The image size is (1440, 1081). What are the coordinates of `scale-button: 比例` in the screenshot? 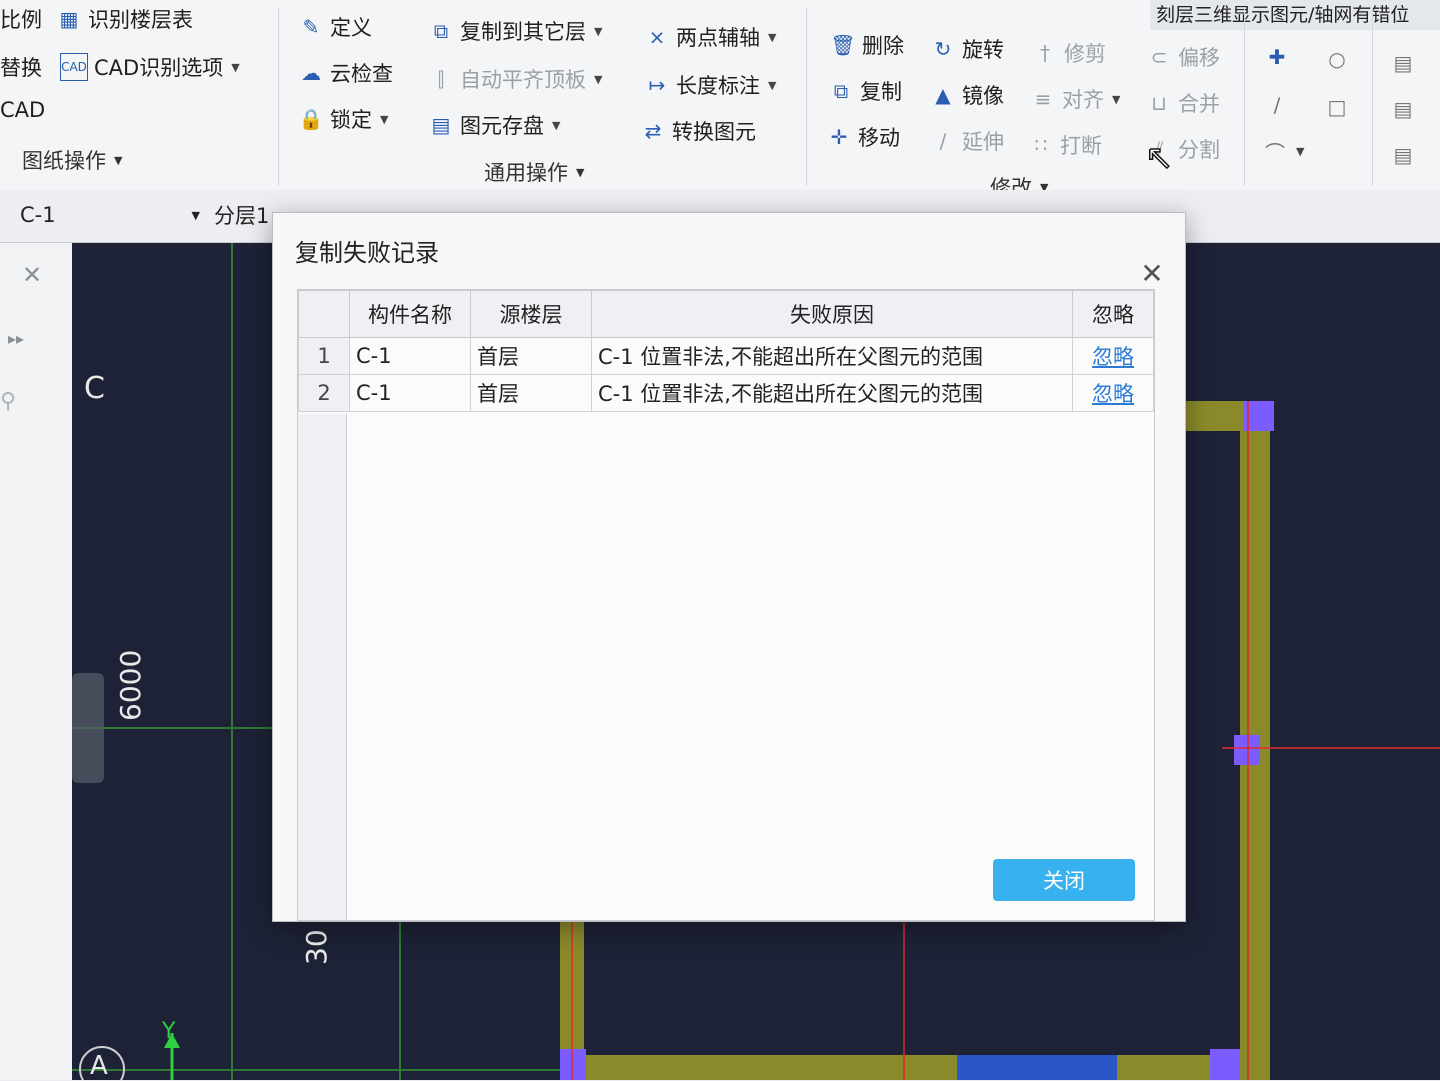 It's located at (21, 19).